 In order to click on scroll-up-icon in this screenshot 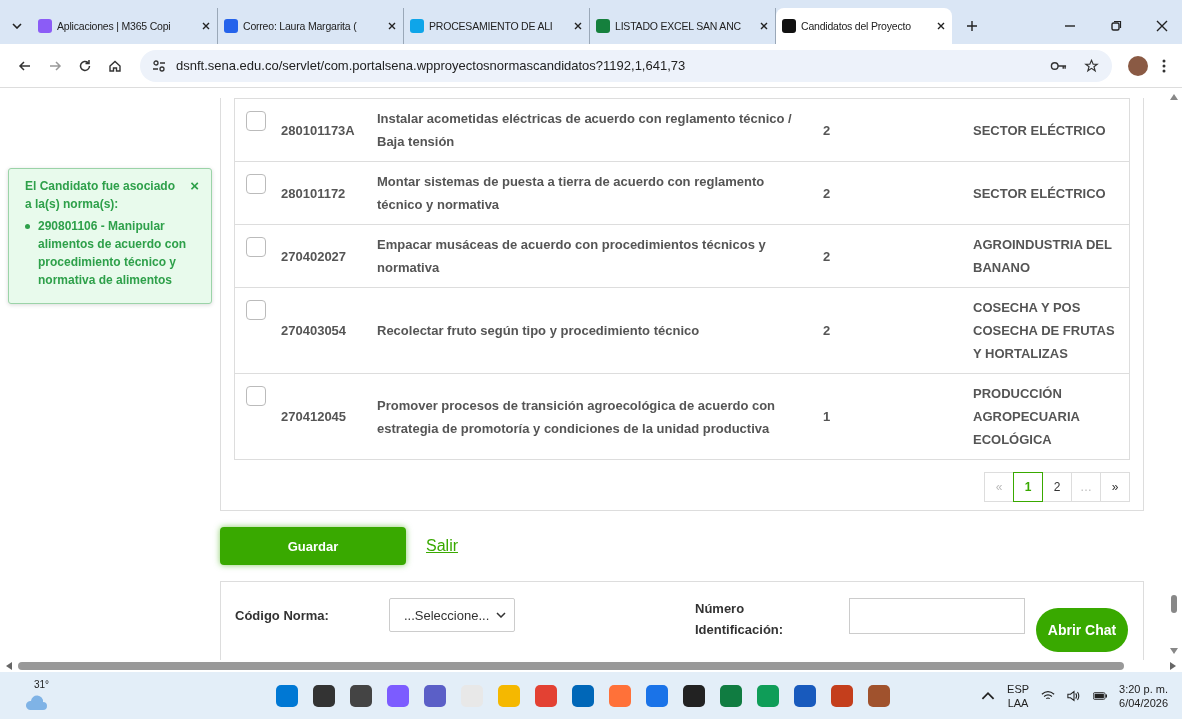, I will do `click(1174, 97)`.